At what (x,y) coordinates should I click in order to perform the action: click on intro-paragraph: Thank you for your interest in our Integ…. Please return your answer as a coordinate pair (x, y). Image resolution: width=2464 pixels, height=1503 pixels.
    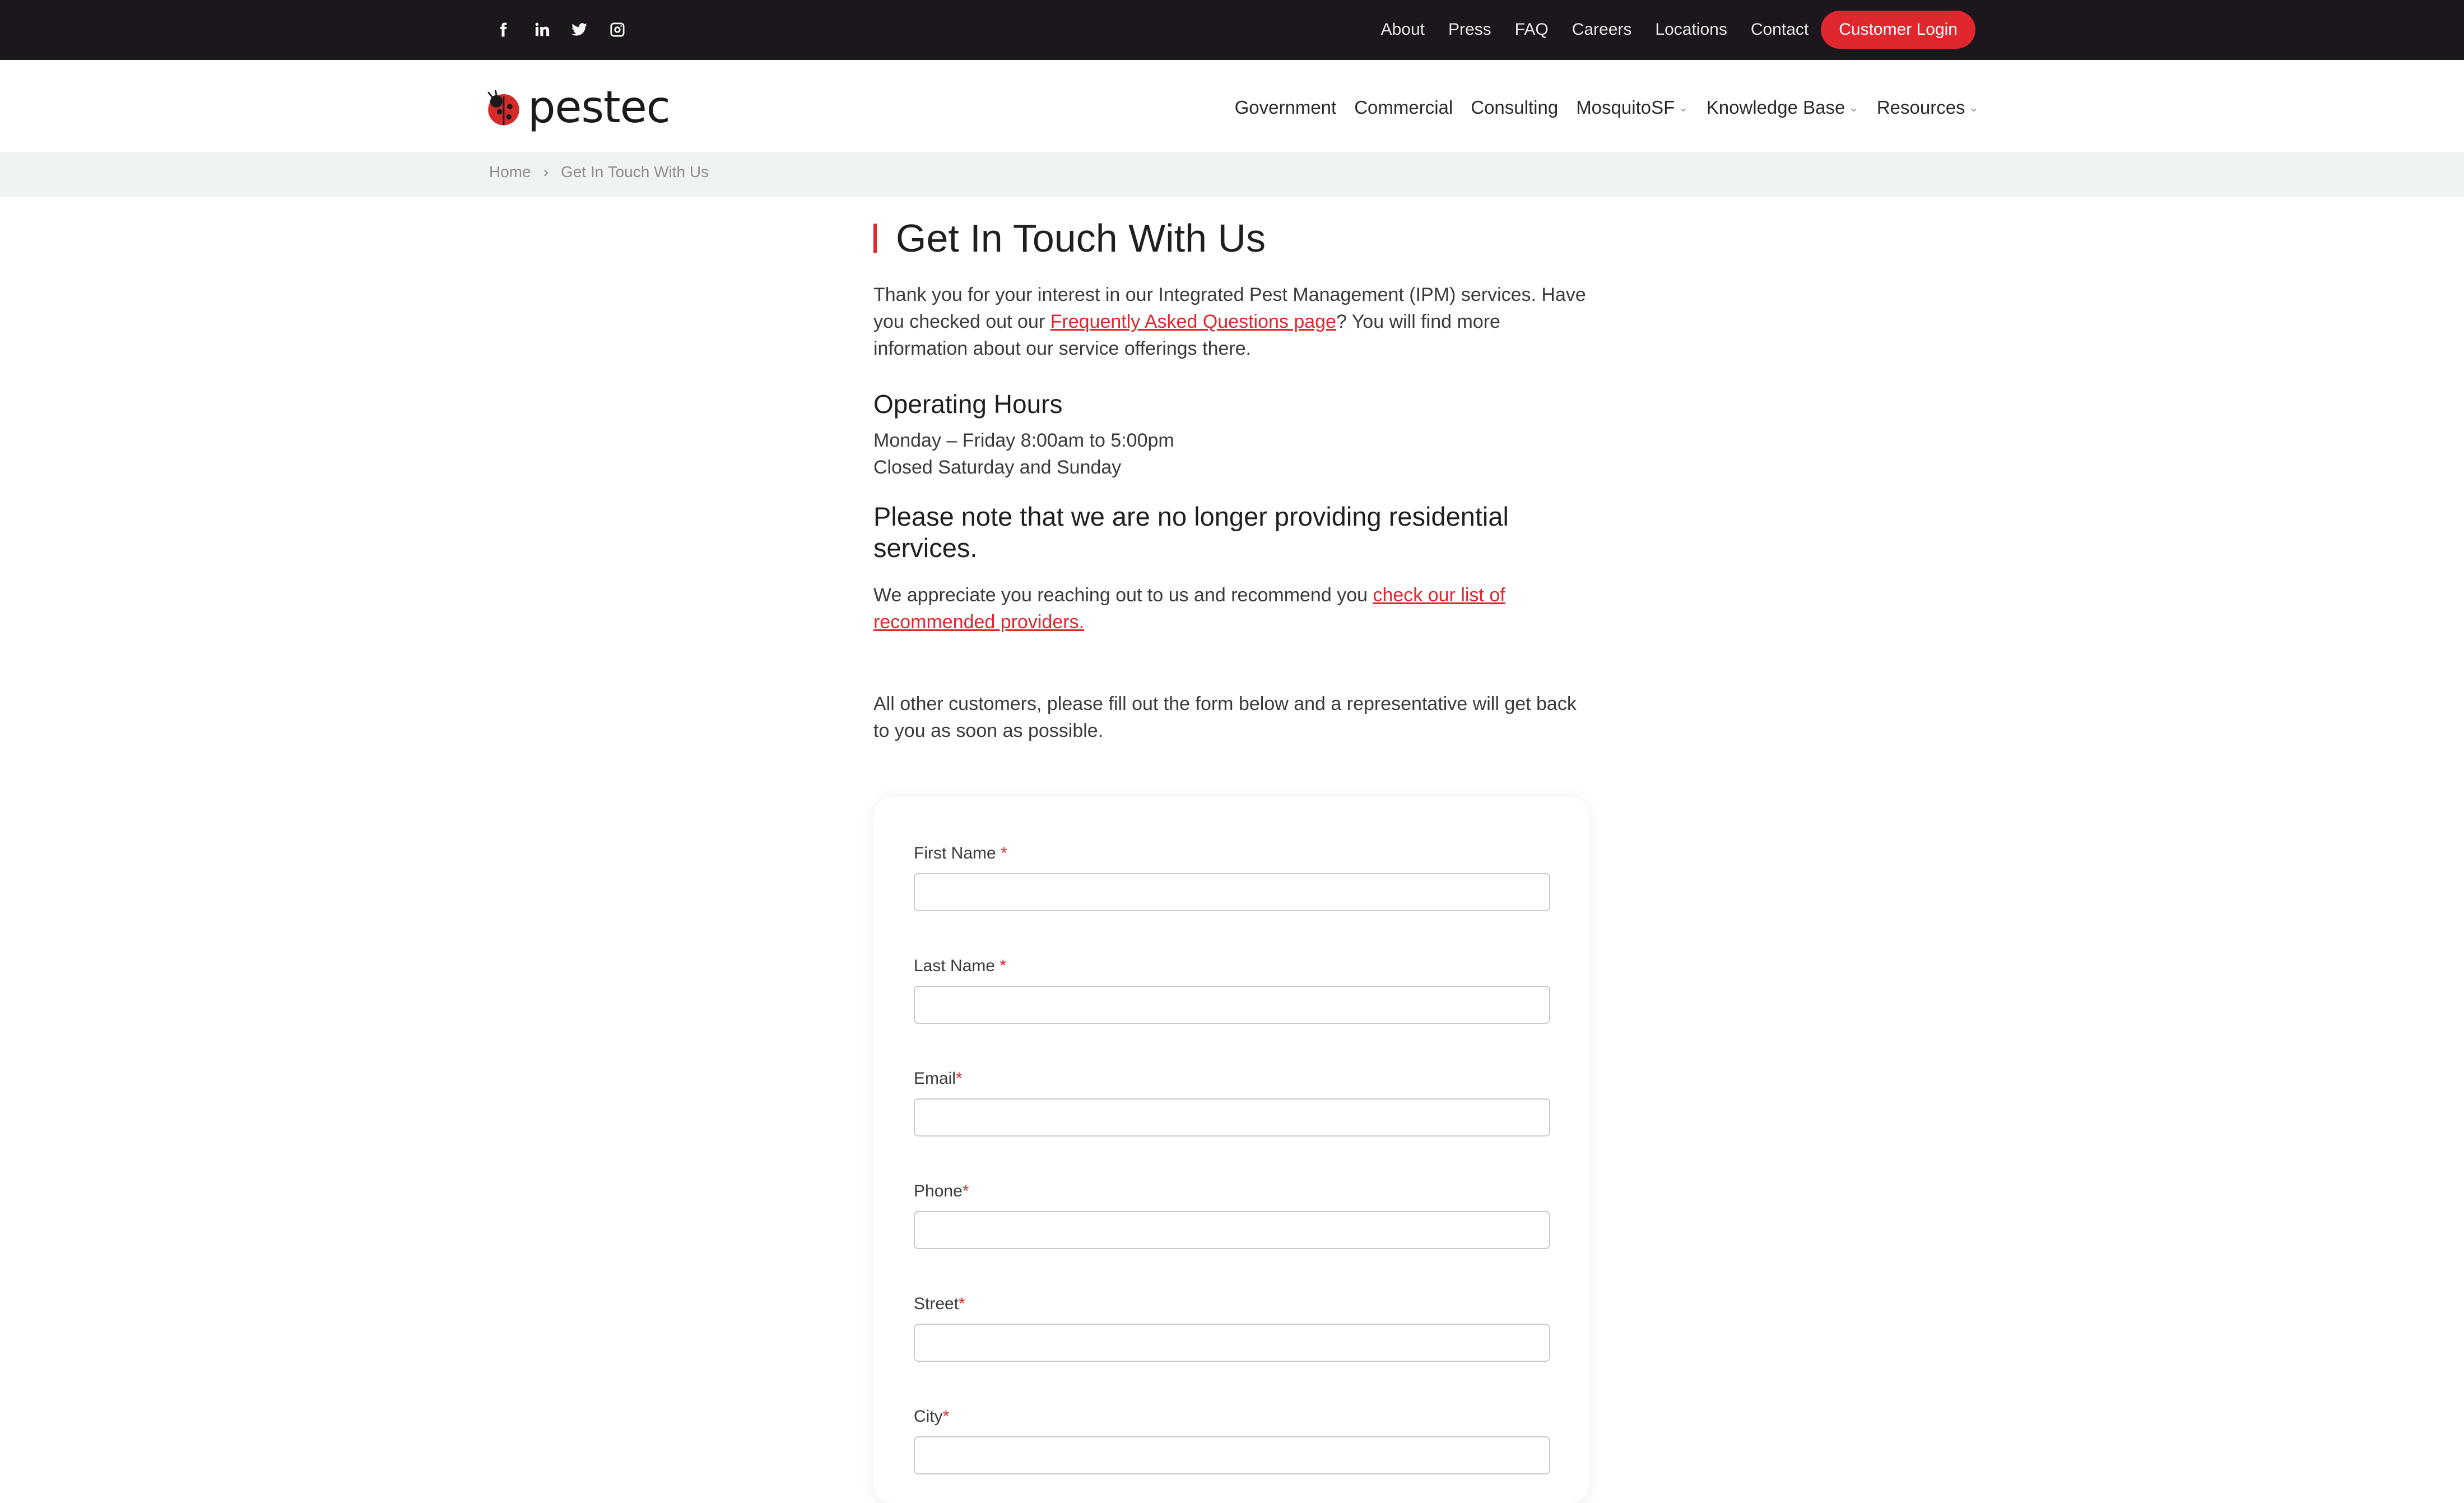
    Looking at the image, I should click on (1232, 321).